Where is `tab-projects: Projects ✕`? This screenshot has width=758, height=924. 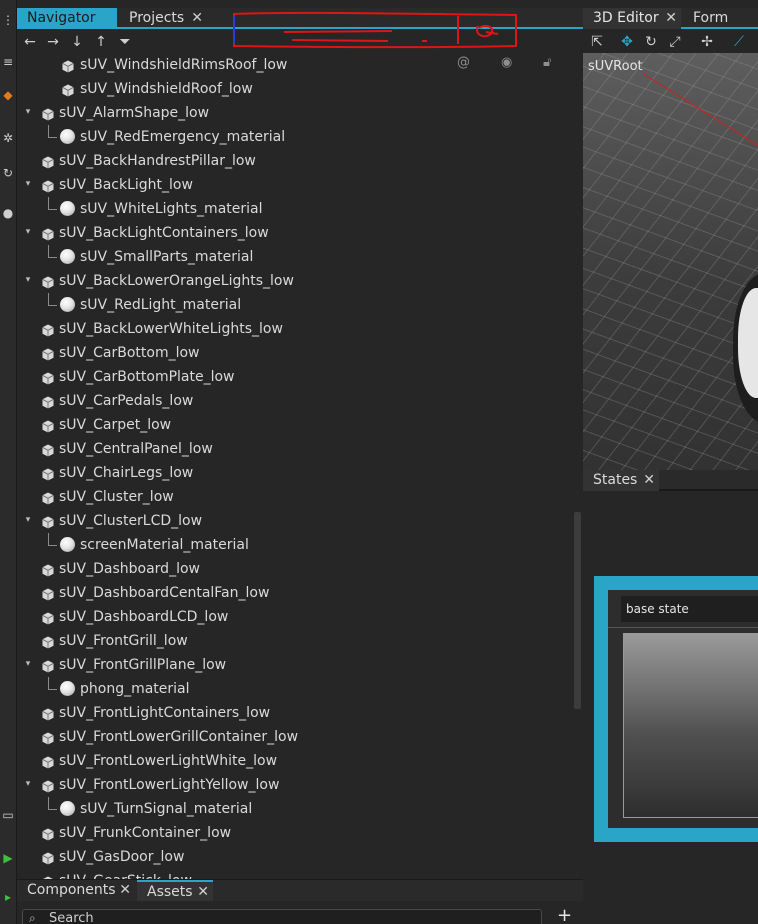
tab-projects: Projects ✕ is located at coordinates (163, 18).